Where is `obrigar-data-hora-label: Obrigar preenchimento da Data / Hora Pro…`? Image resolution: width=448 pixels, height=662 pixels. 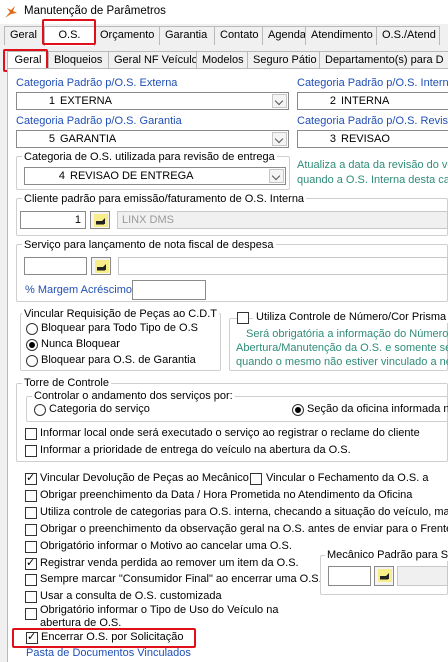
obrigar-data-hora-label: Obrigar preenchimento da Data / Hora Pro… is located at coordinates (226, 495).